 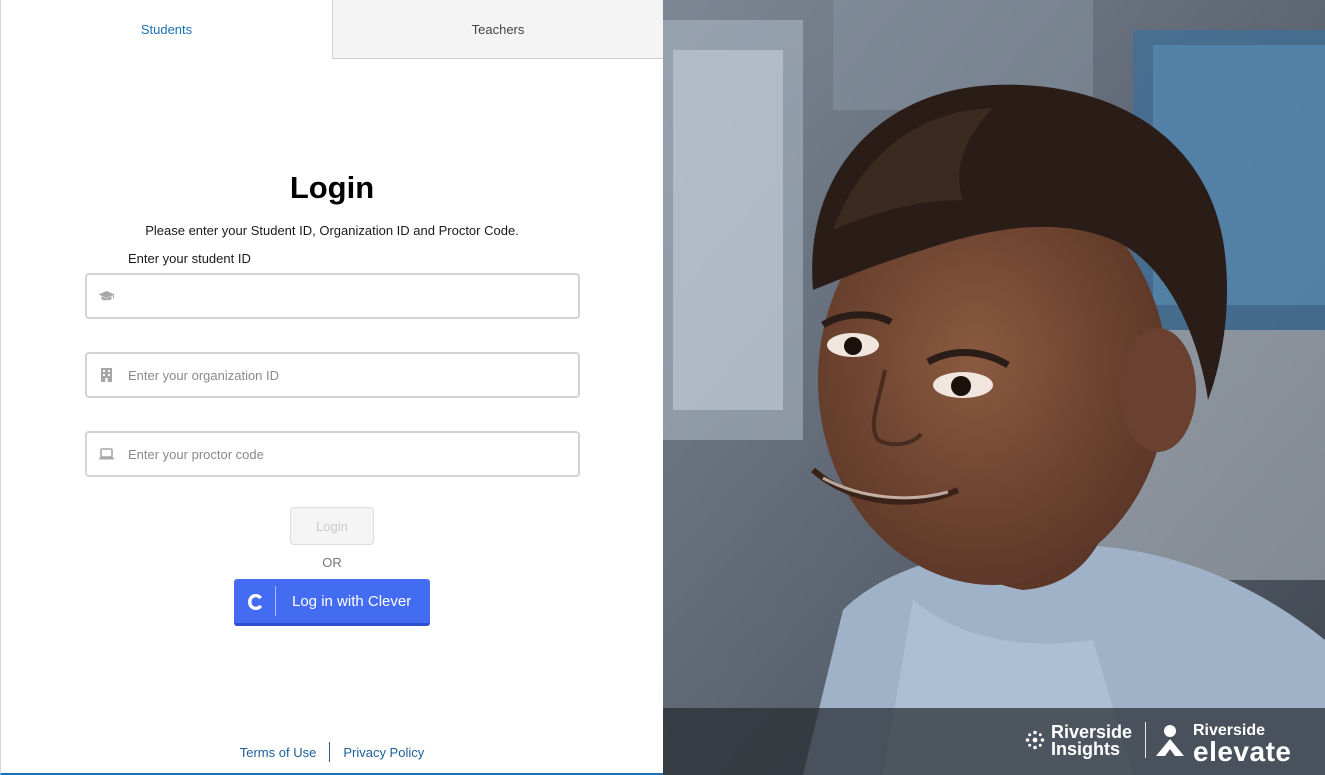 What do you see at coordinates (1035, 740) in the screenshot?
I see `riverside-insights-burst-icon` at bounding box center [1035, 740].